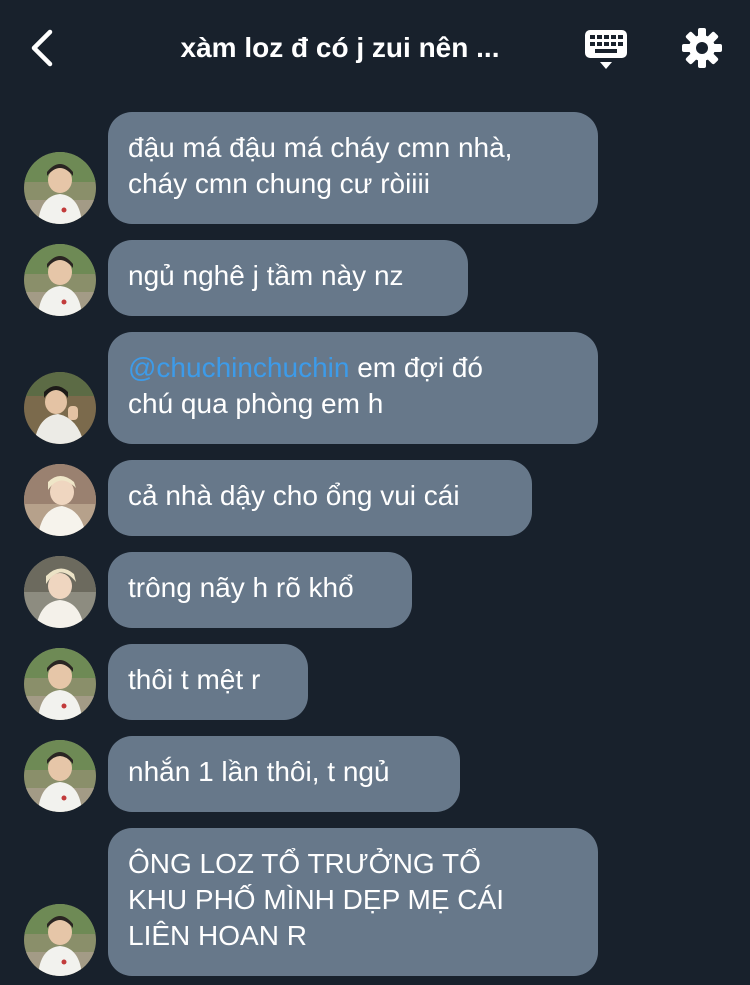 This screenshot has width=750, height=985. Describe the element at coordinates (238, 367) in the screenshot. I see `mention-link: @chuchinchuchin` at that location.